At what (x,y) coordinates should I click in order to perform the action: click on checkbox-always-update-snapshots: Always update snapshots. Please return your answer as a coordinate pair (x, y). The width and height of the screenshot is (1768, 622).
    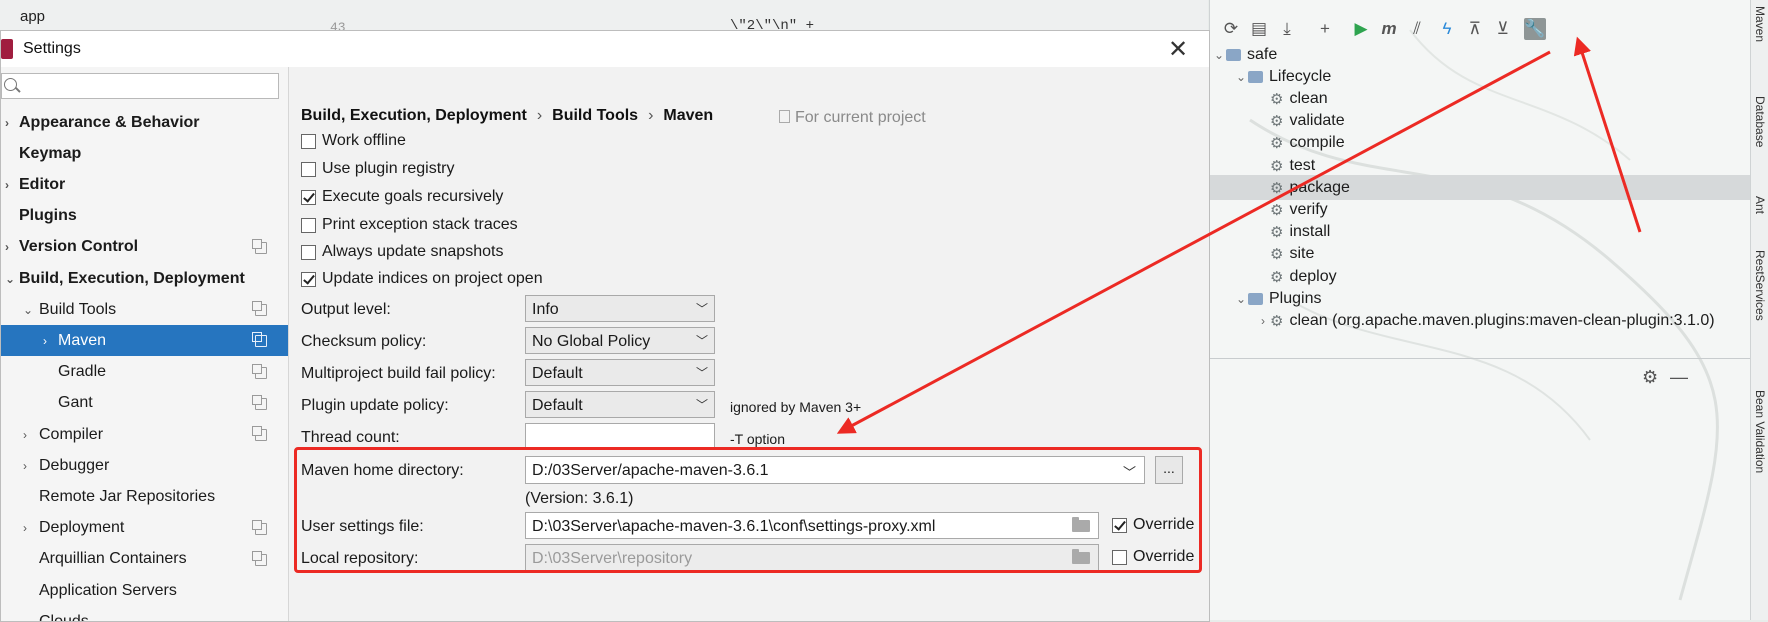
    Looking at the image, I should click on (402, 252).